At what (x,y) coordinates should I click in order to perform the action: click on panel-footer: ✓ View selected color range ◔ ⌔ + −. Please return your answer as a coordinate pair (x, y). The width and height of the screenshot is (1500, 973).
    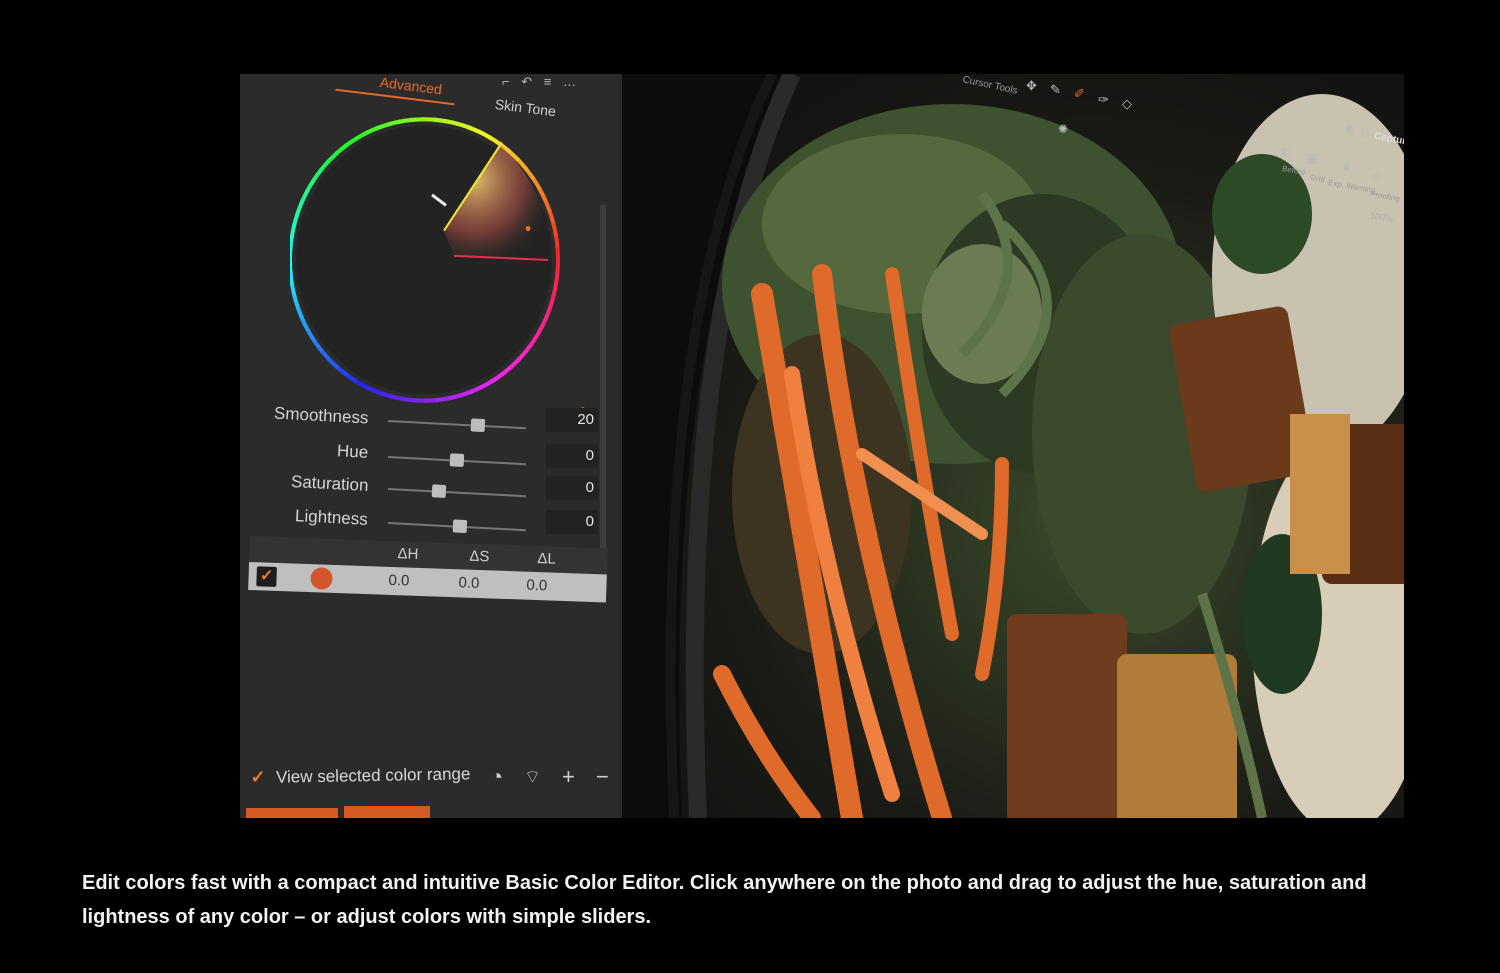
    Looking at the image, I should click on (436, 779).